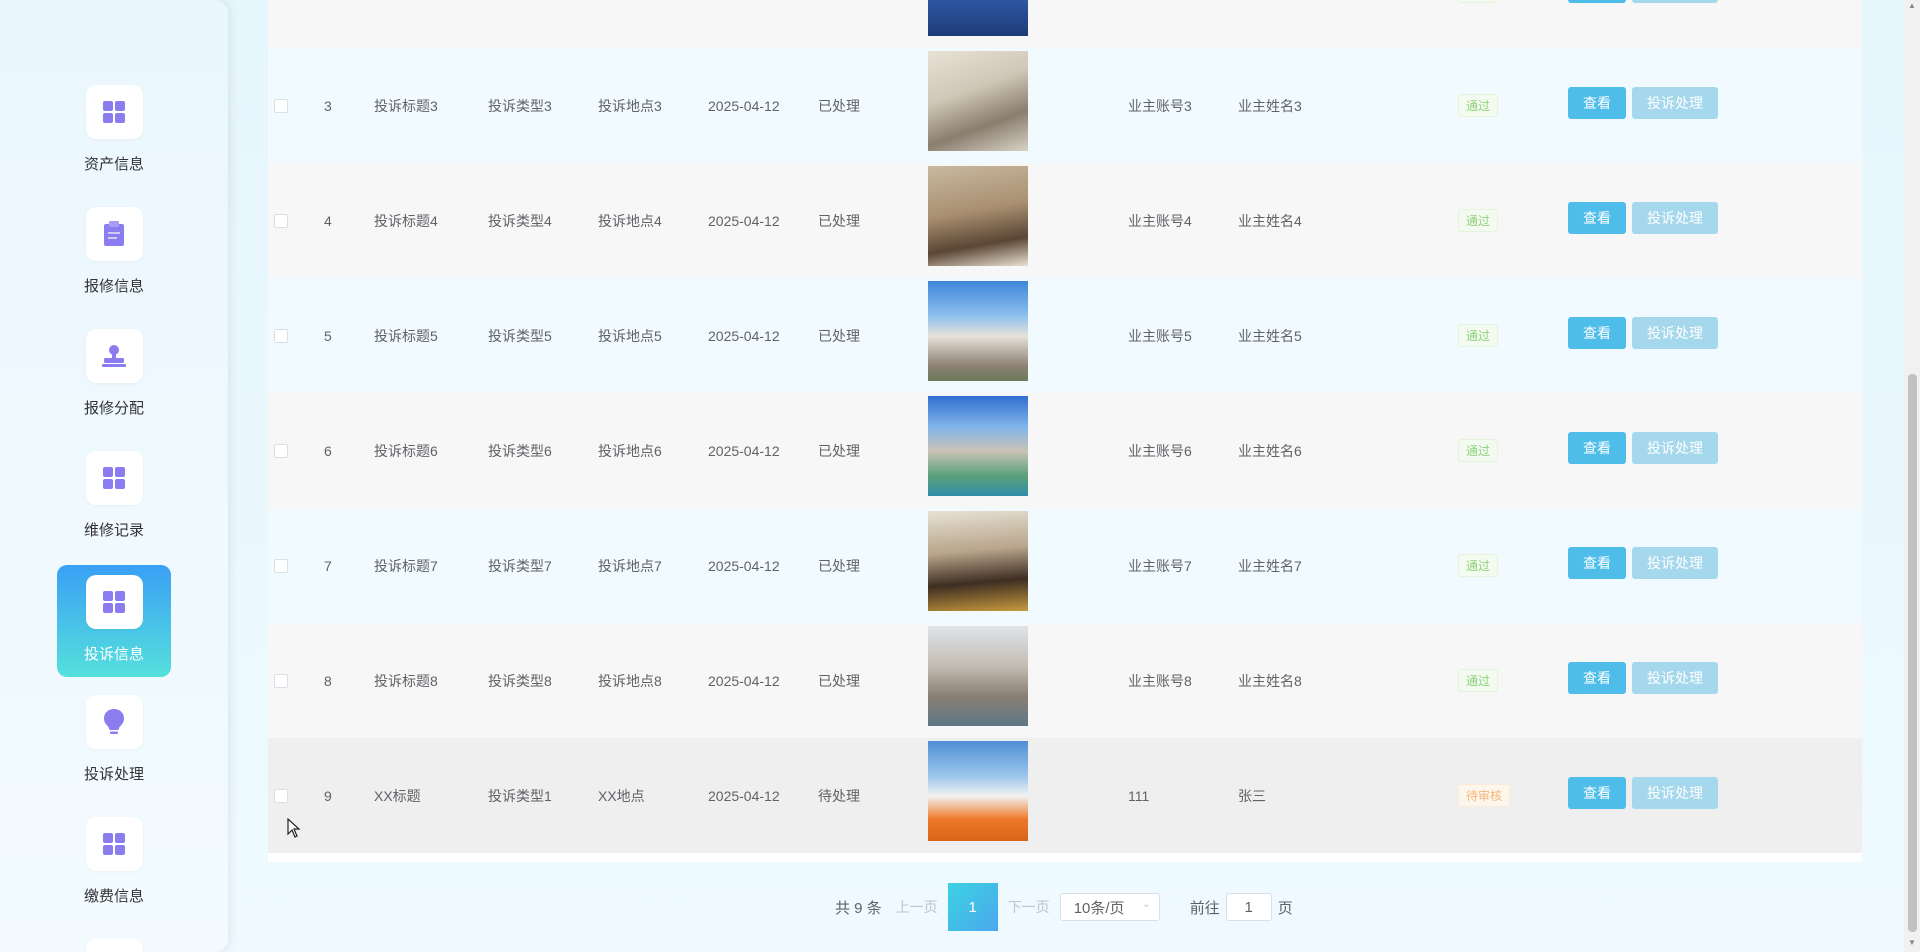 The height and width of the screenshot is (952, 1920). I want to click on row-index: 4, so click(328, 220).